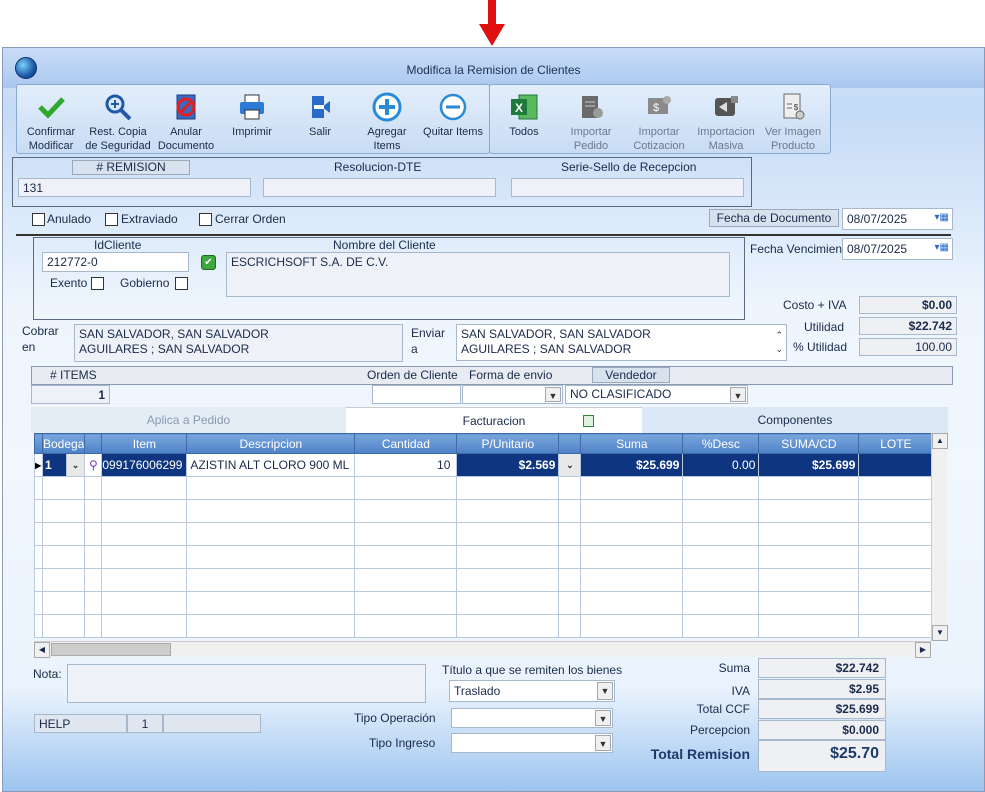 Image resolution: width=985 pixels, height=792 pixels. Describe the element at coordinates (940, 633) in the screenshot. I see `scroll-down-icon: ▼` at that location.